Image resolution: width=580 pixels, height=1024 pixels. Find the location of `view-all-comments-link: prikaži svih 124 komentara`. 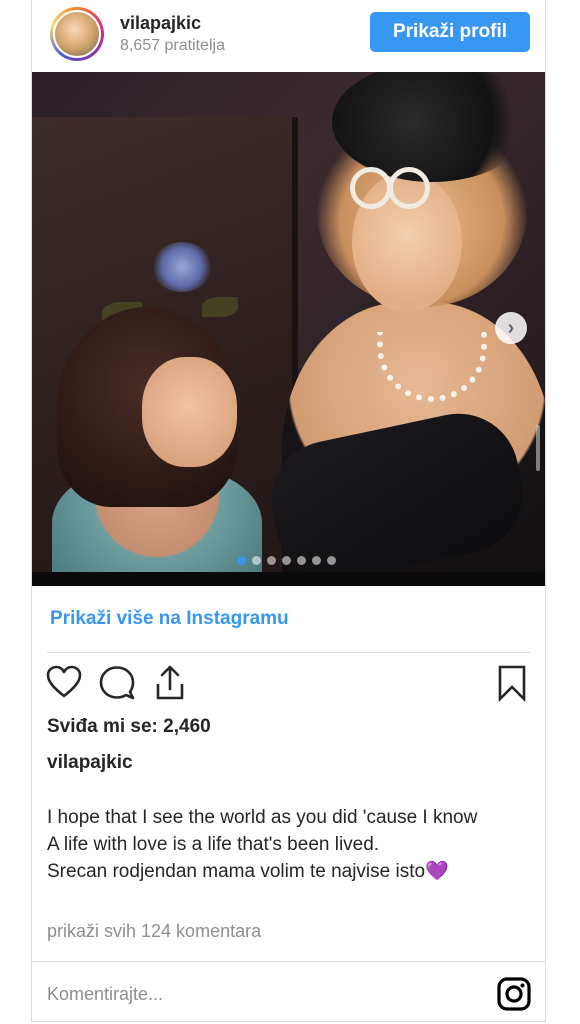

view-all-comments-link: prikaži svih 124 komentara is located at coordinates (154, 931).